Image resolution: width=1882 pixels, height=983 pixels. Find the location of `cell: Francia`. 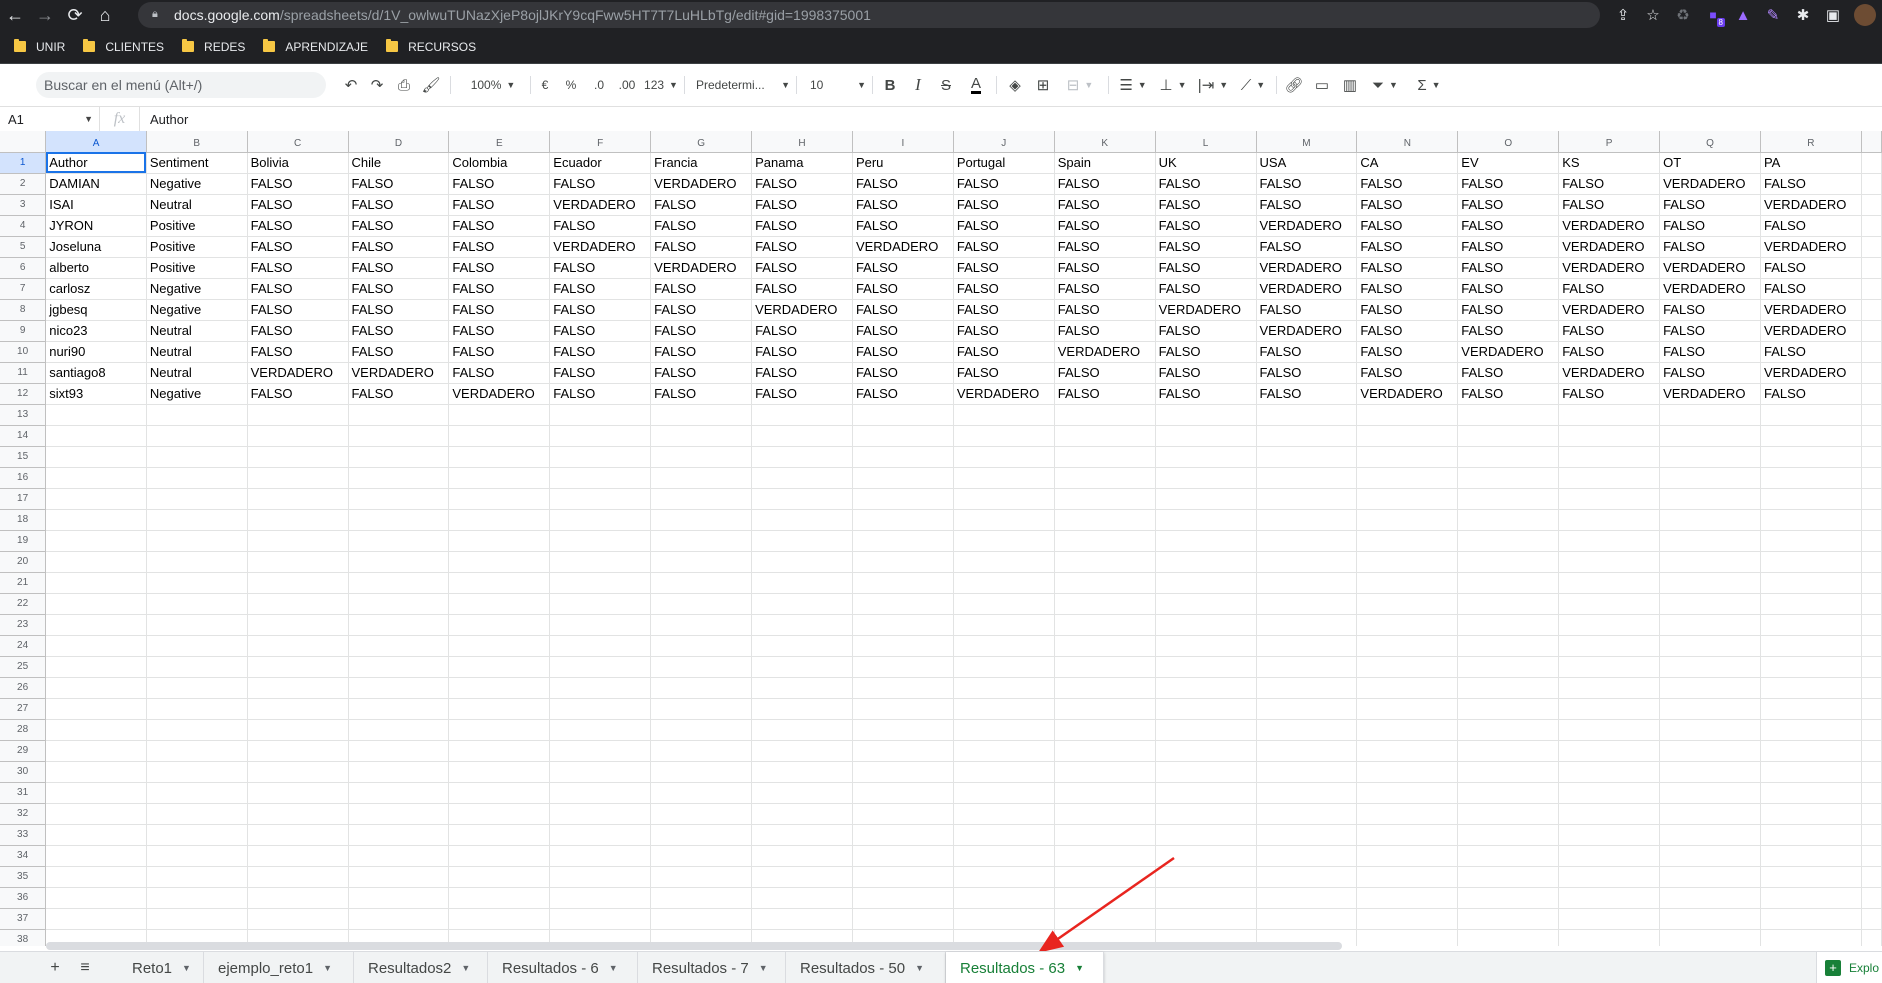

cell: Francia is located at coordinates (701, 162).